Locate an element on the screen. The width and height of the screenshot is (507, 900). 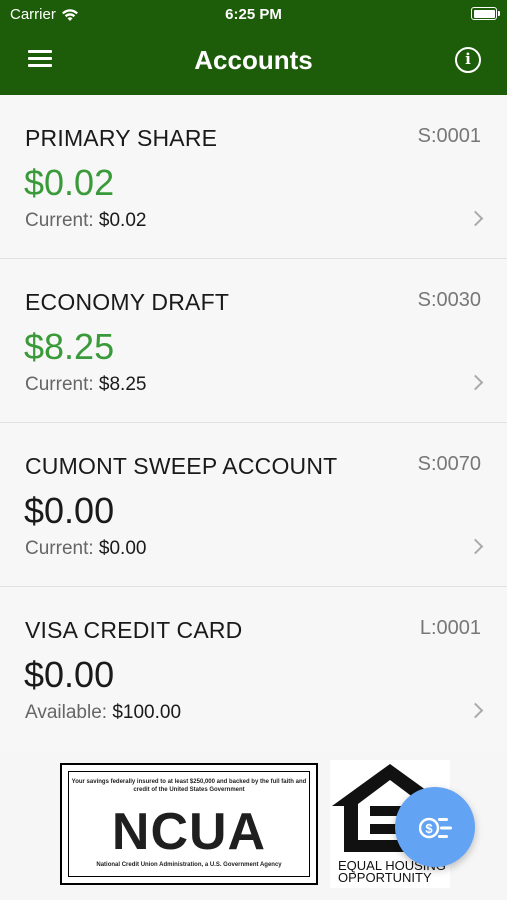
app-header: Carrier 6:25 PM Accounts i is located at coordinates (253, 47).